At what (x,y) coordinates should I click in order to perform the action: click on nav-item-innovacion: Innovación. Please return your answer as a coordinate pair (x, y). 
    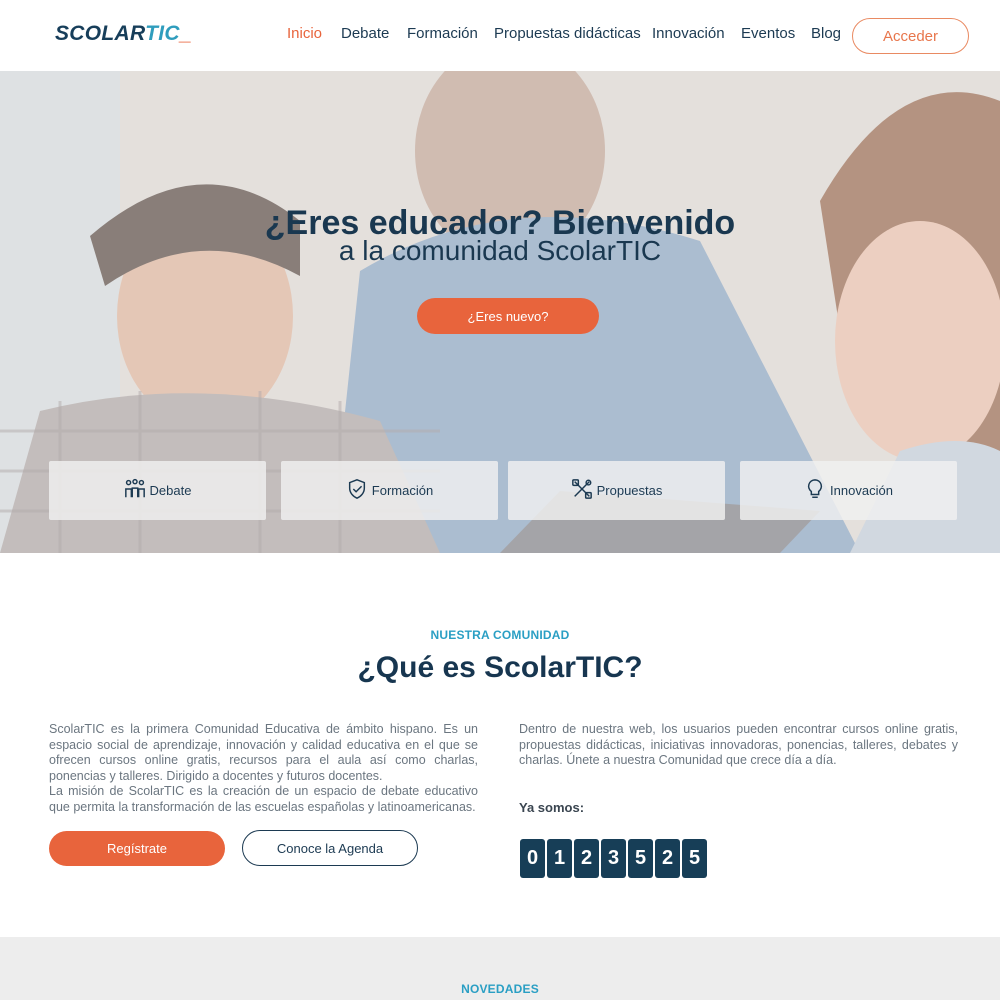
    Looking at the image, I should click on (688, 33).